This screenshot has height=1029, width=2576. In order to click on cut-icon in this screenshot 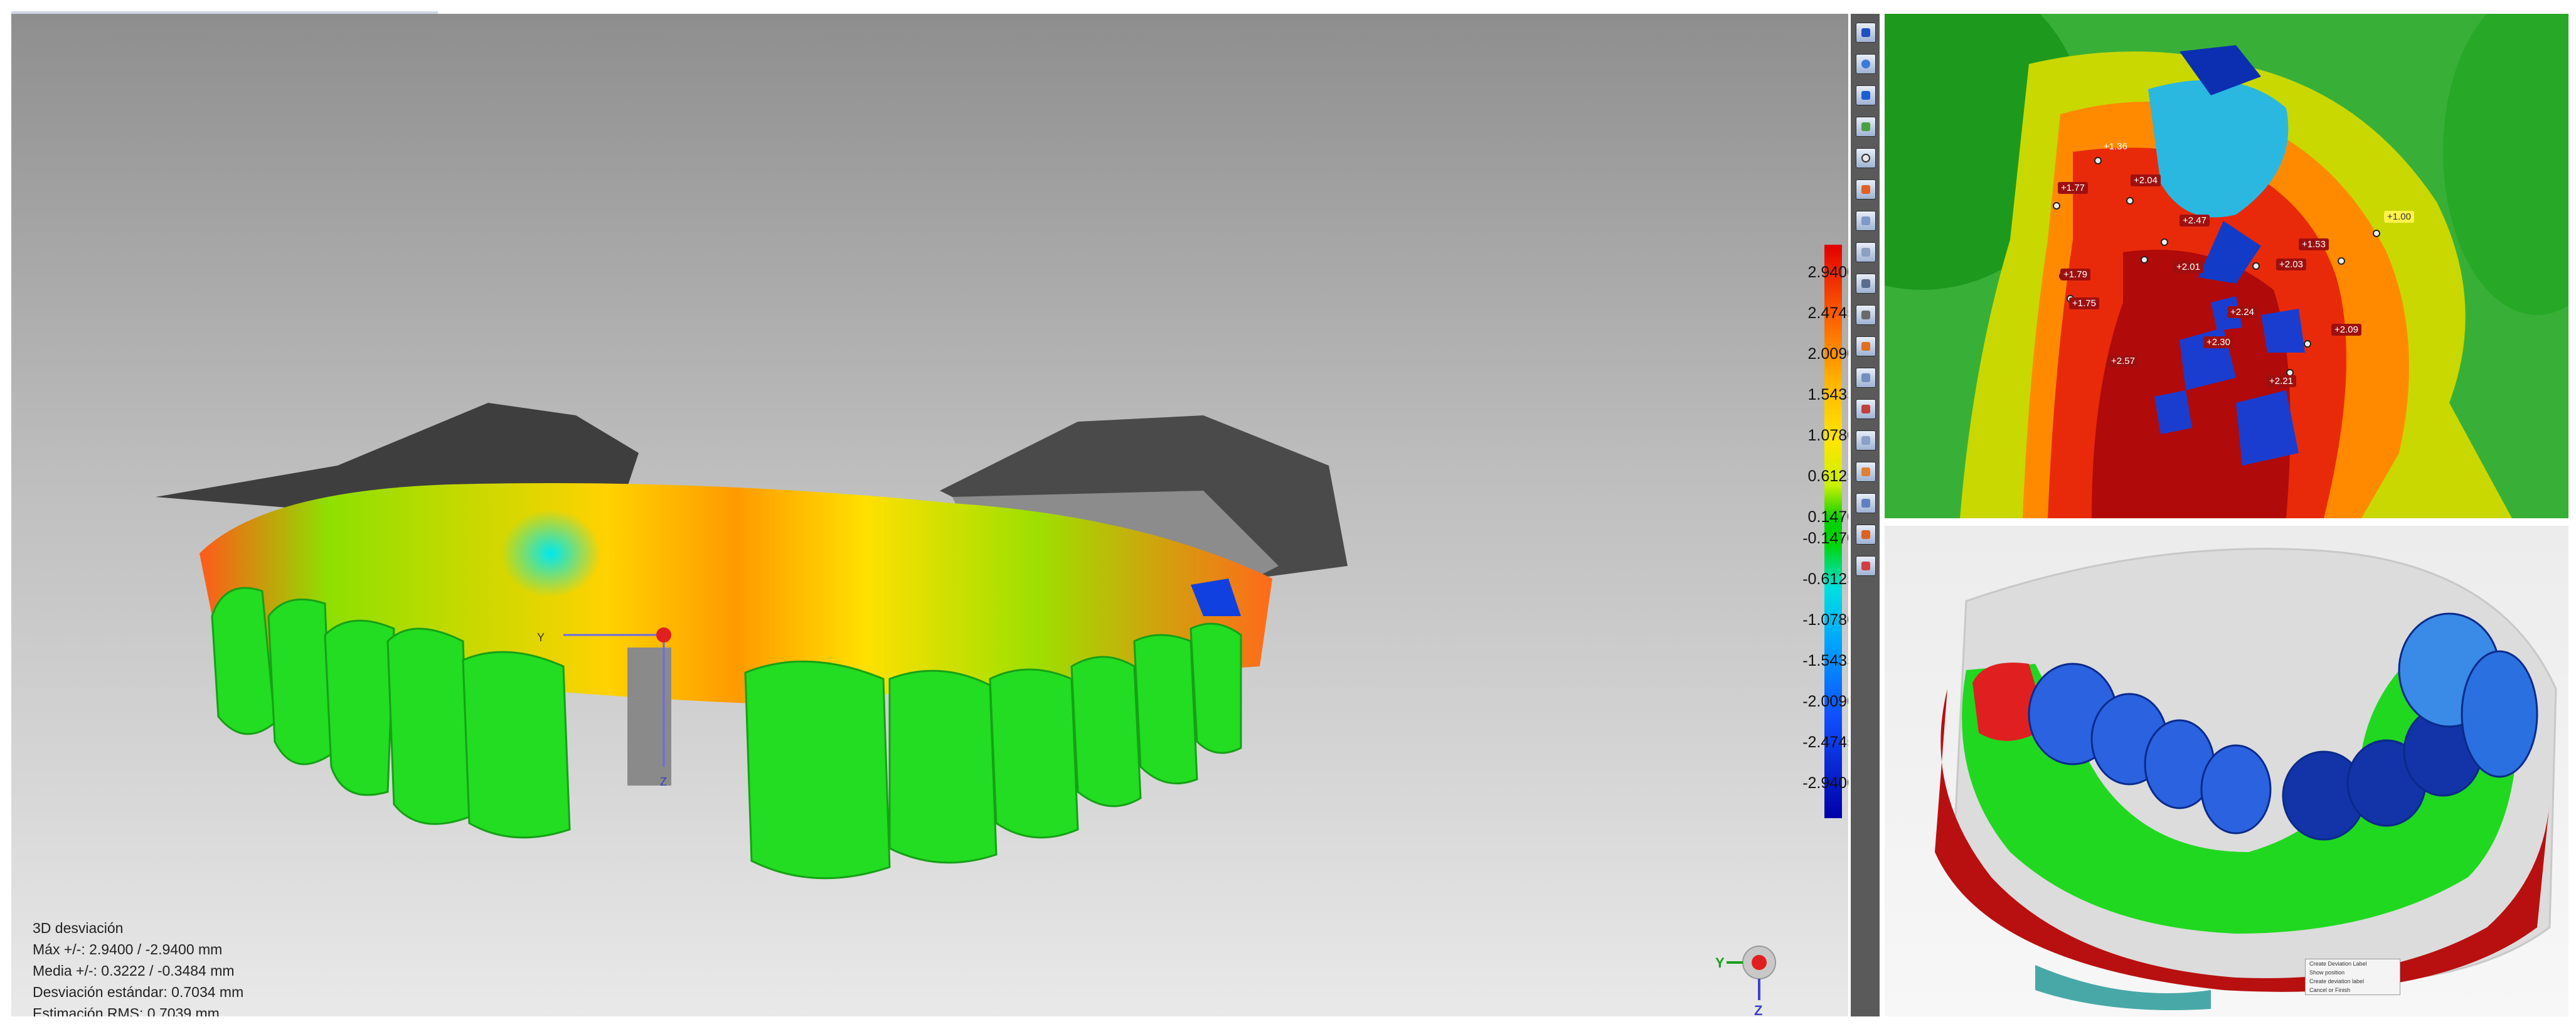, I will do `click(1866, 315)`.